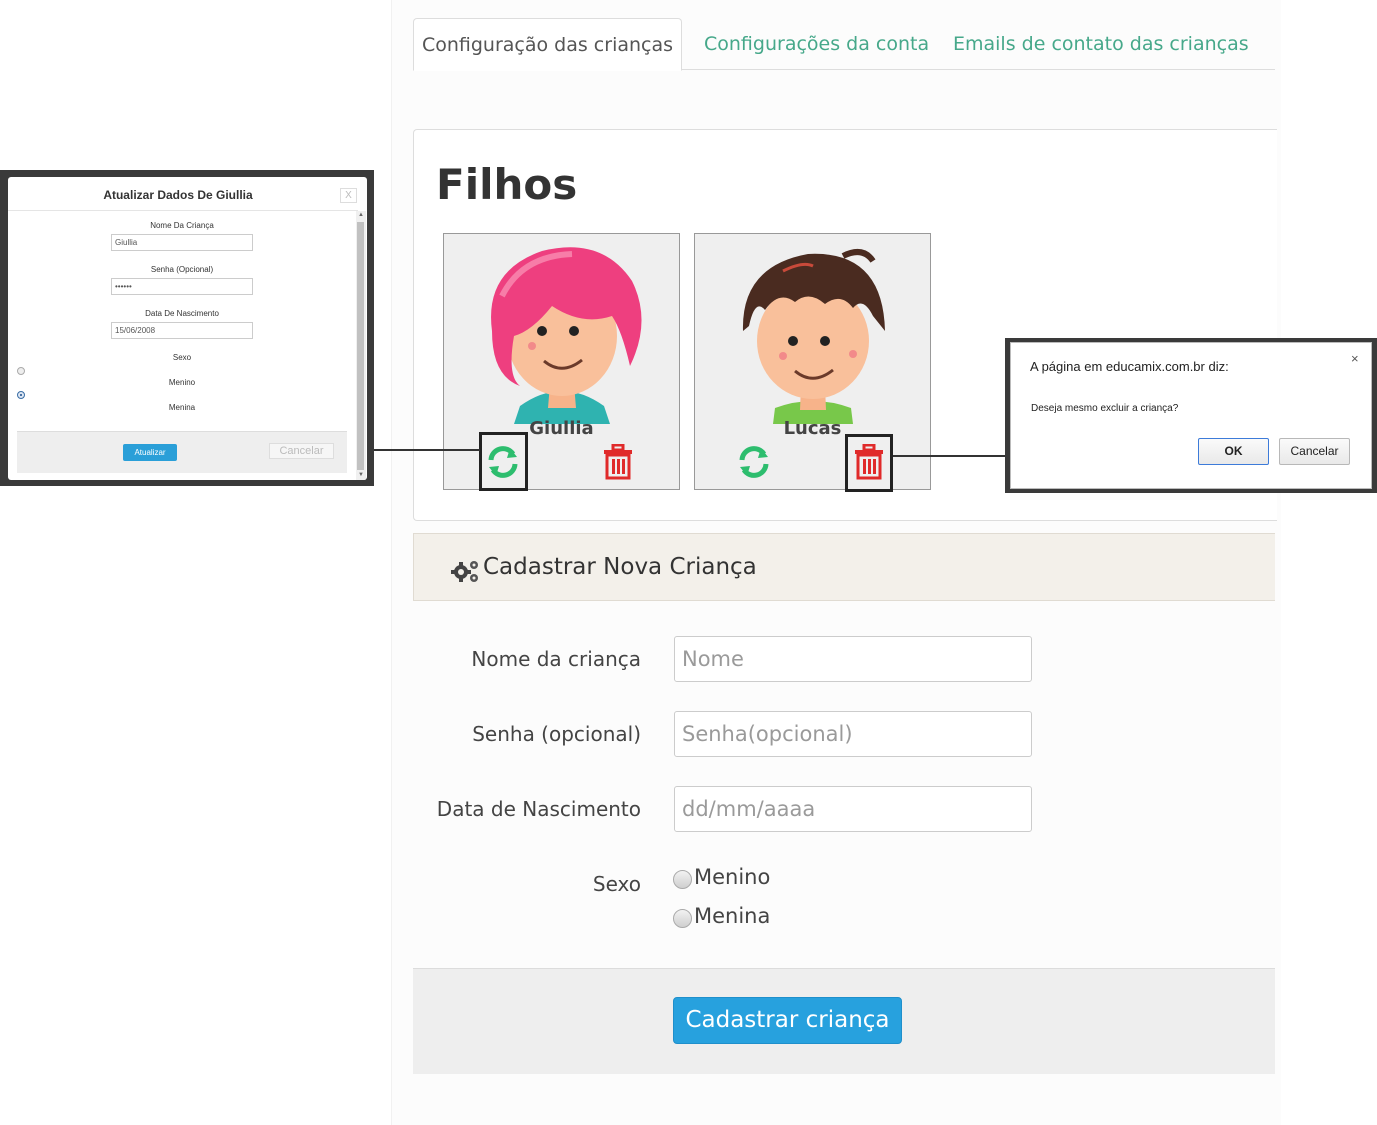 The width and height of the screenshot is (1377, 1125). What do you see at coordinates (812, 428) in the screenshot?
I see `child-name: Lucas` at bounding box center [812, 428].